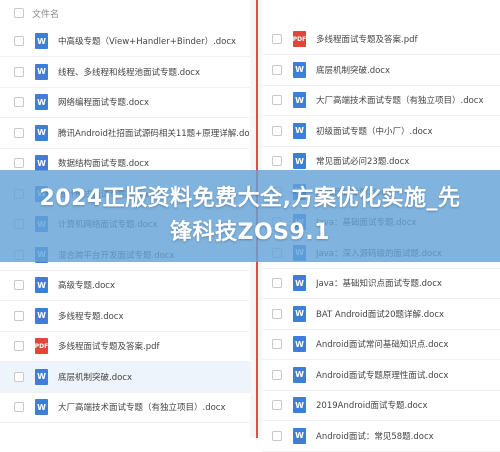 This screenshot has width=500, height=452. I want to click on file-row: W BAT Android面试20题详解.docx, so click(381, 314).